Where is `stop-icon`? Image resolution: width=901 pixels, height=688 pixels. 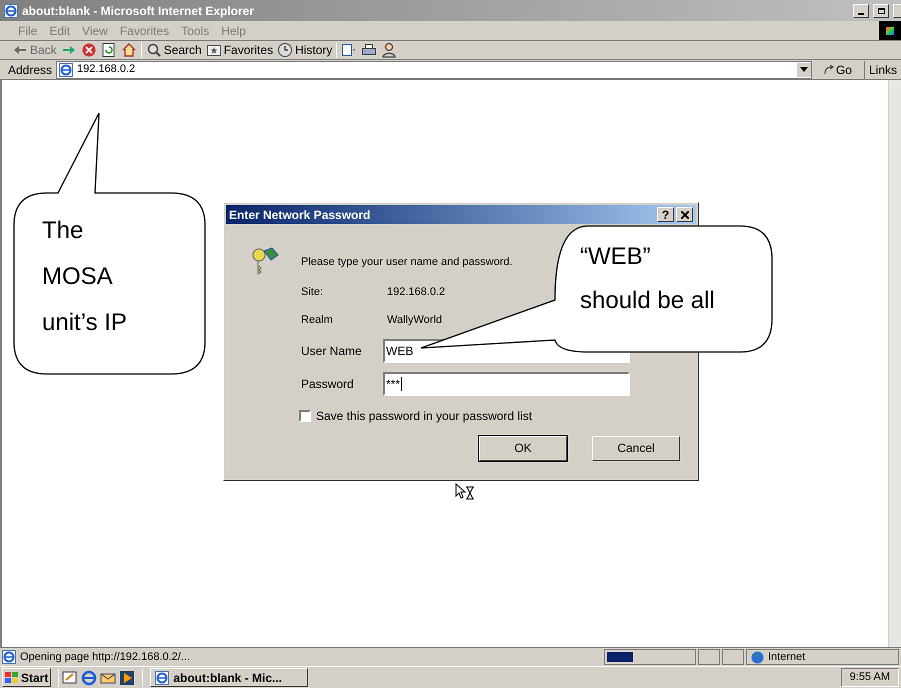 stop-icon is located at coordinates (88, 50).